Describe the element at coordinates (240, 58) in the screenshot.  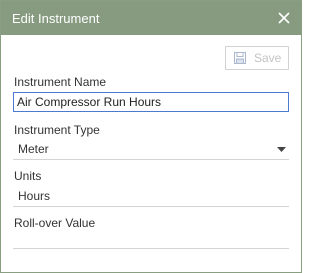
I see `save-icon` at that location.